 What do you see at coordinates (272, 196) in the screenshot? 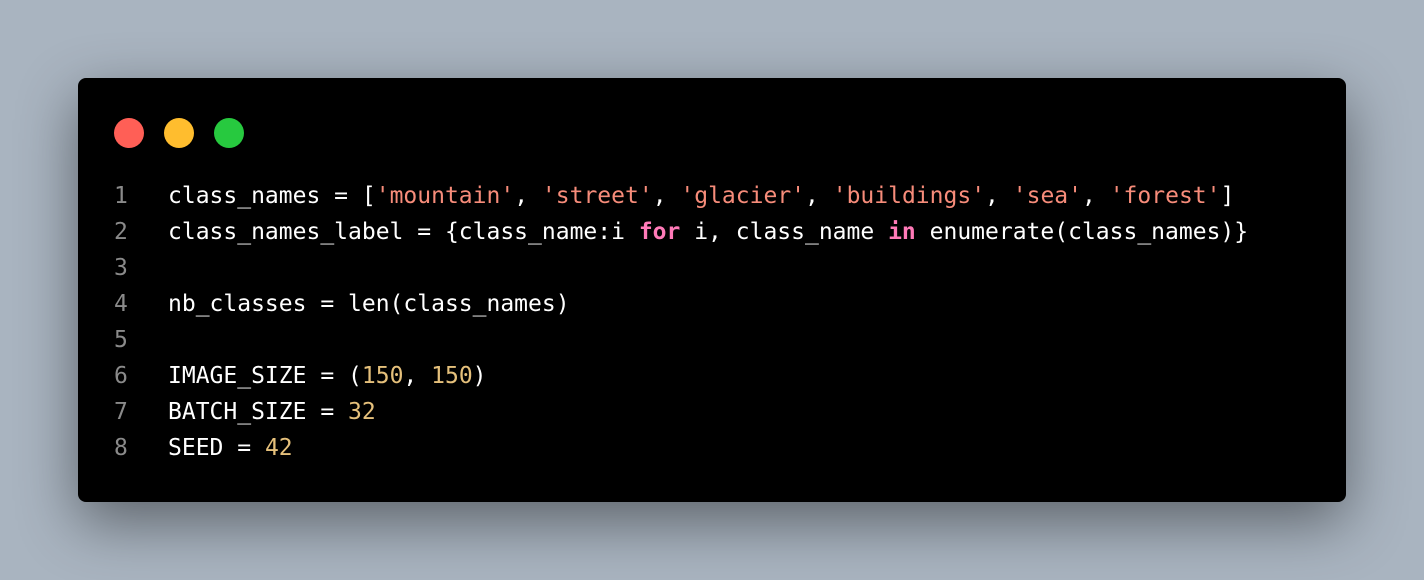
I see `code-text: class_names = [` at bounding box center [272, 196].